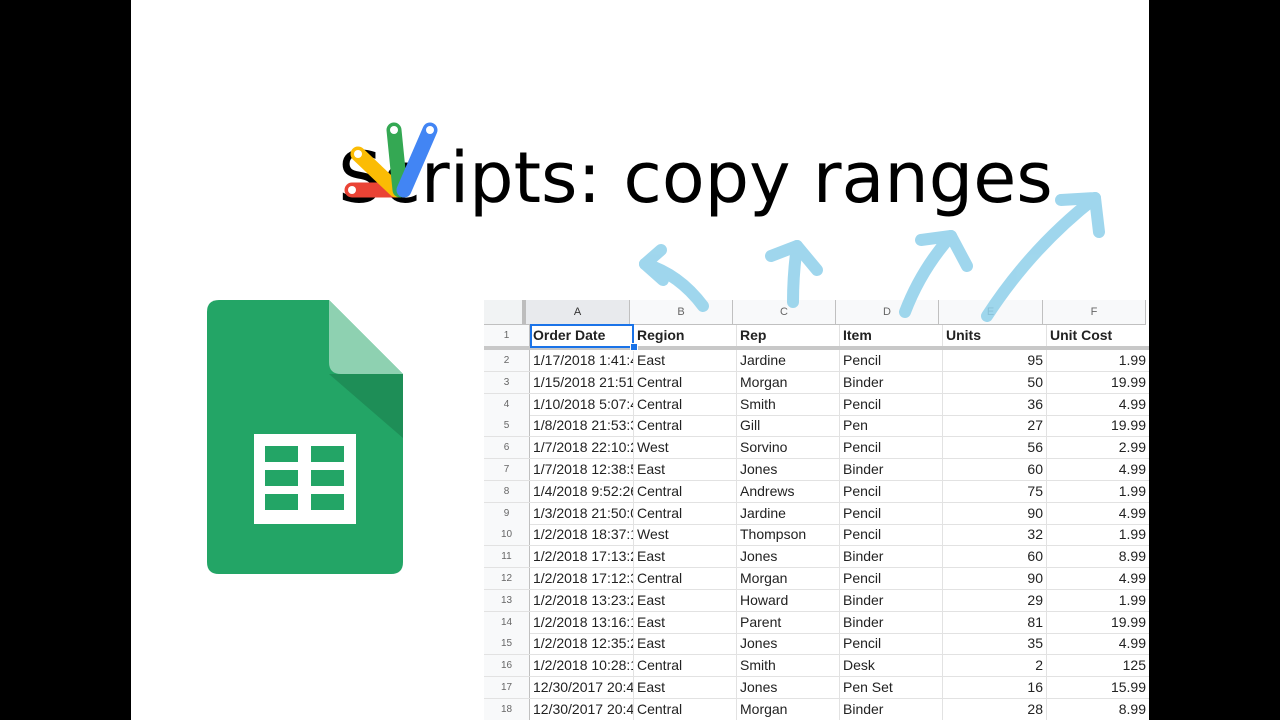  What do you see at coordinates (582, 666) in the screenshot?
I see `cell-order-date: 1/2/2018 10:28:1` at bounding box center [582, 666].